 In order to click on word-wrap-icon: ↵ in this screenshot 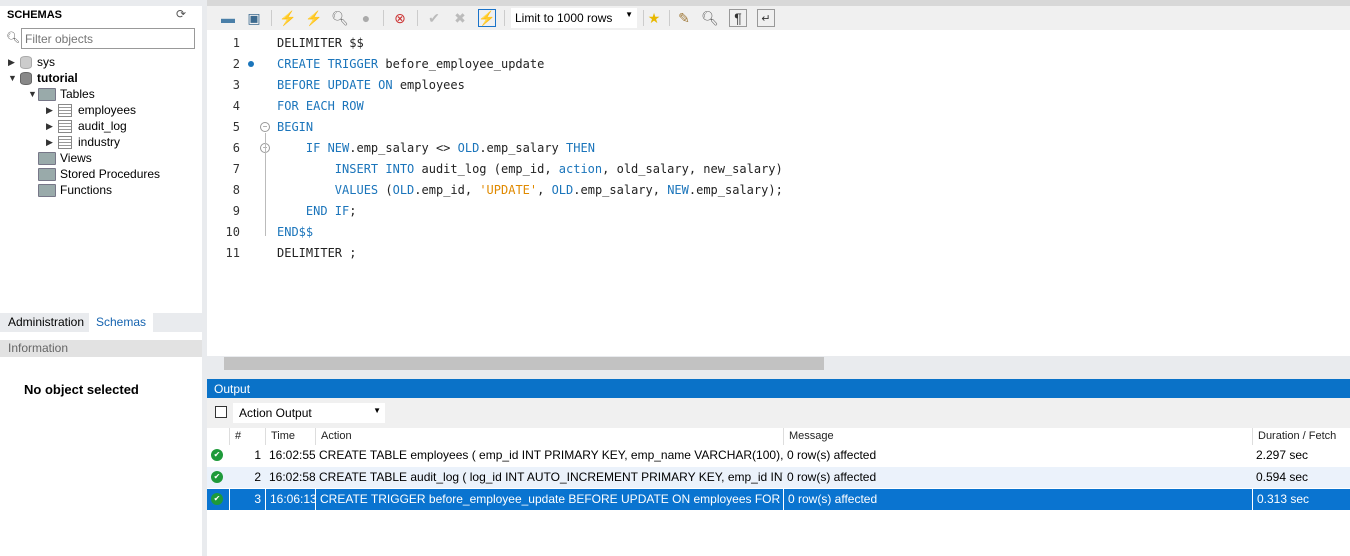, I will do `click(766, 18)`.